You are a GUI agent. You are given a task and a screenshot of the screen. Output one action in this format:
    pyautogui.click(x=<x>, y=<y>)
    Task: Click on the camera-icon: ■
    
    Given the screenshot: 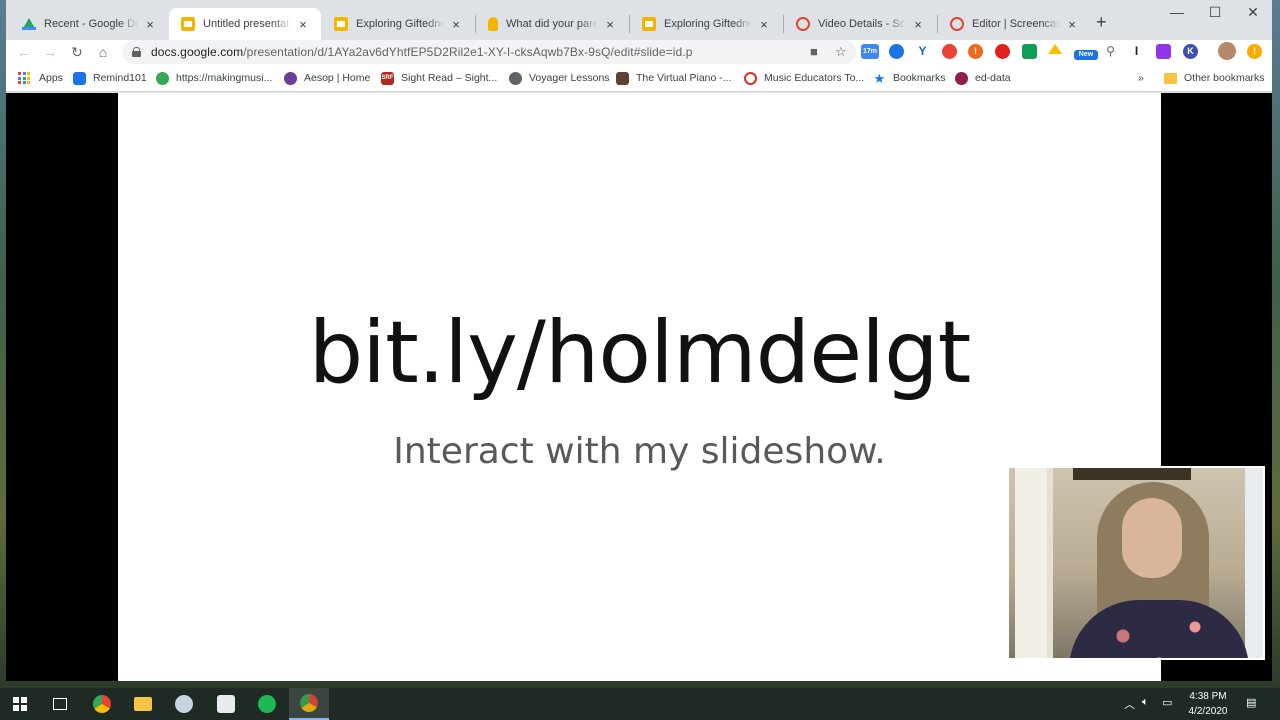 What is the action you would take?
    pyautogui.click(x=814, y=51)
    